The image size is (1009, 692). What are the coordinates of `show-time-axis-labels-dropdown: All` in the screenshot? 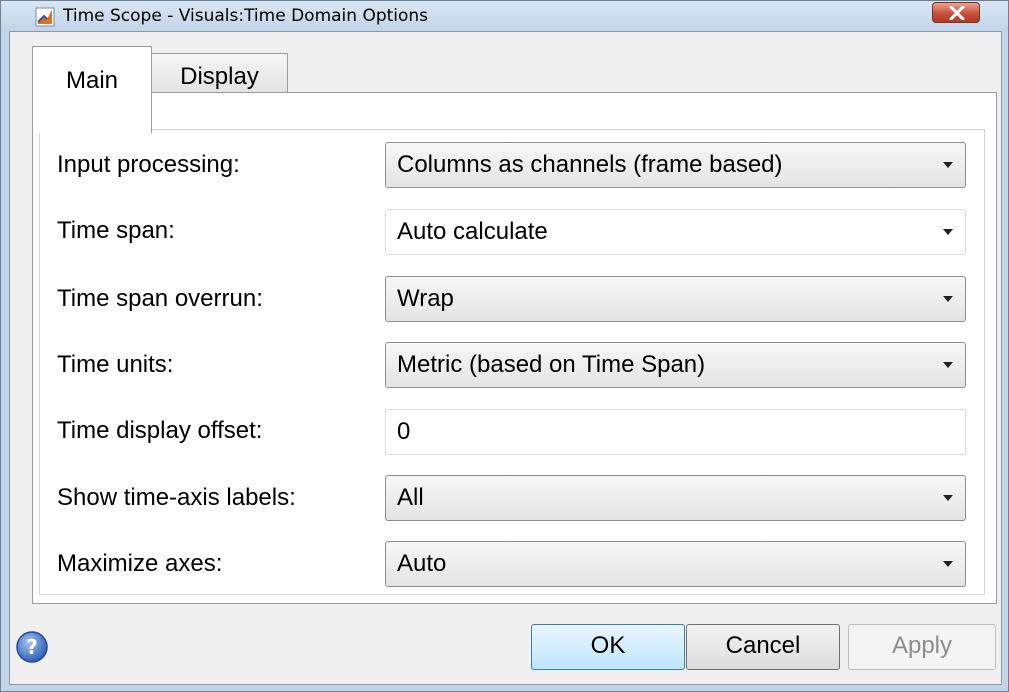 It's located at (675, 498).